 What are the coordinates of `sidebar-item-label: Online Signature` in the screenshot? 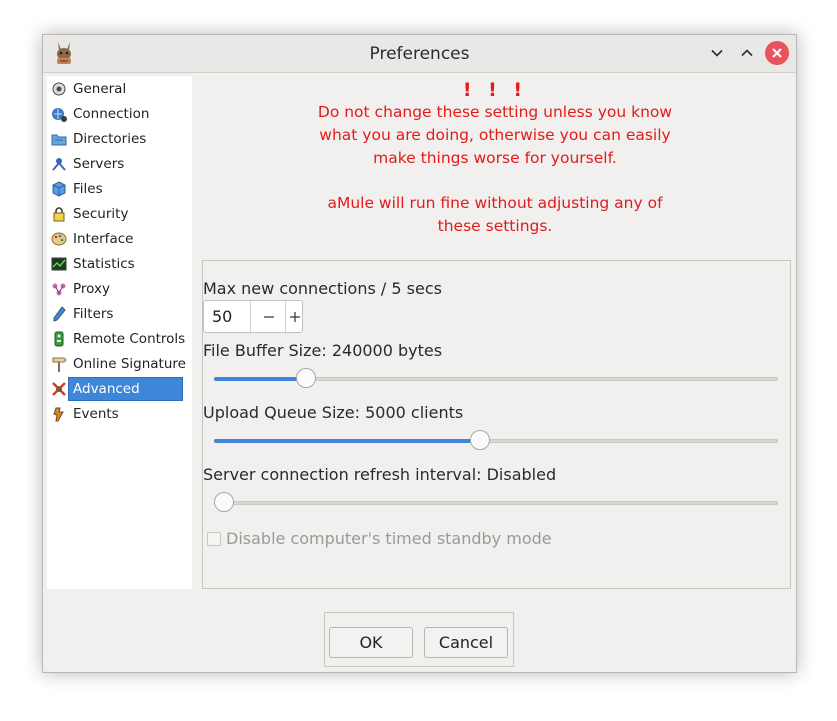 It's located at (129, 363).